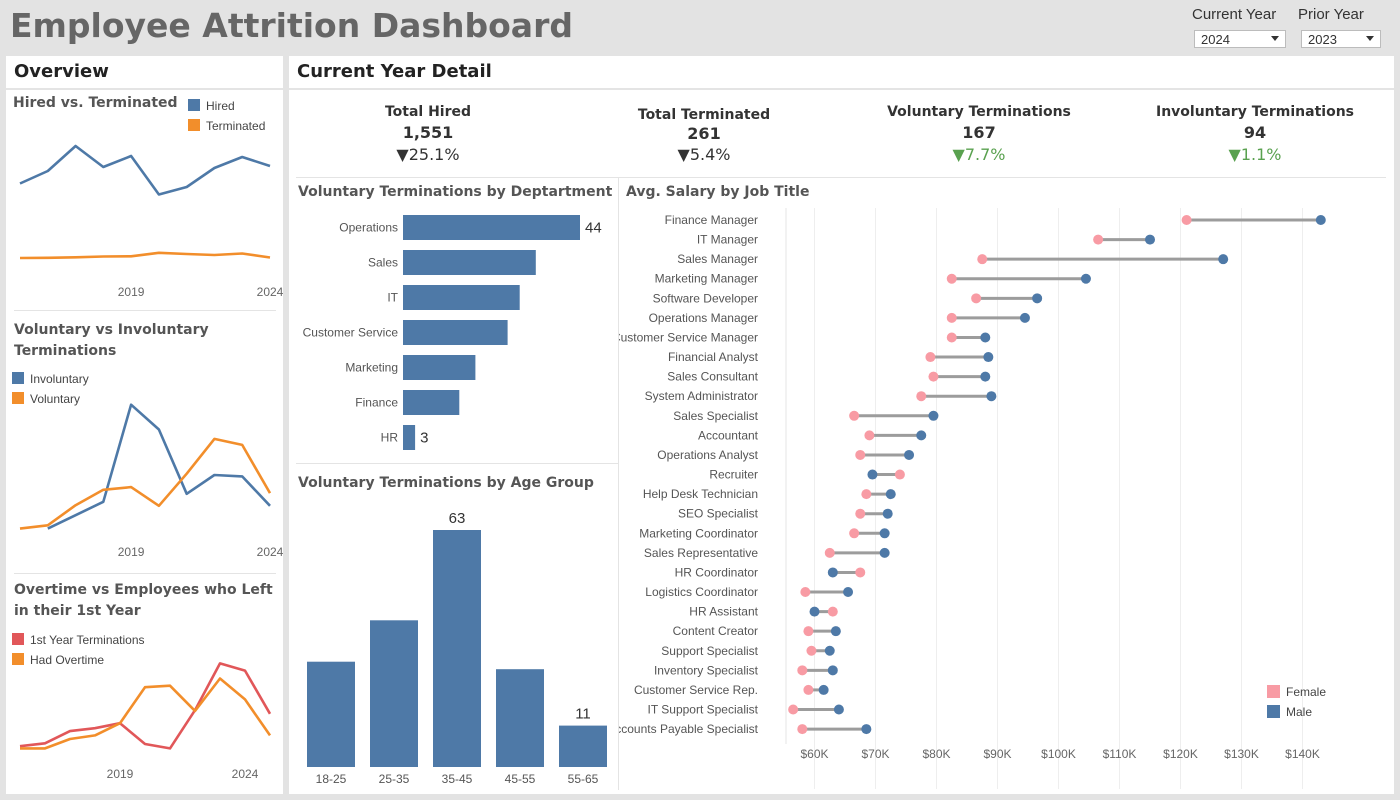  Describe the element at coordinates (1306, 692) in the screenshot. I see `legend-label: Female` at that location.